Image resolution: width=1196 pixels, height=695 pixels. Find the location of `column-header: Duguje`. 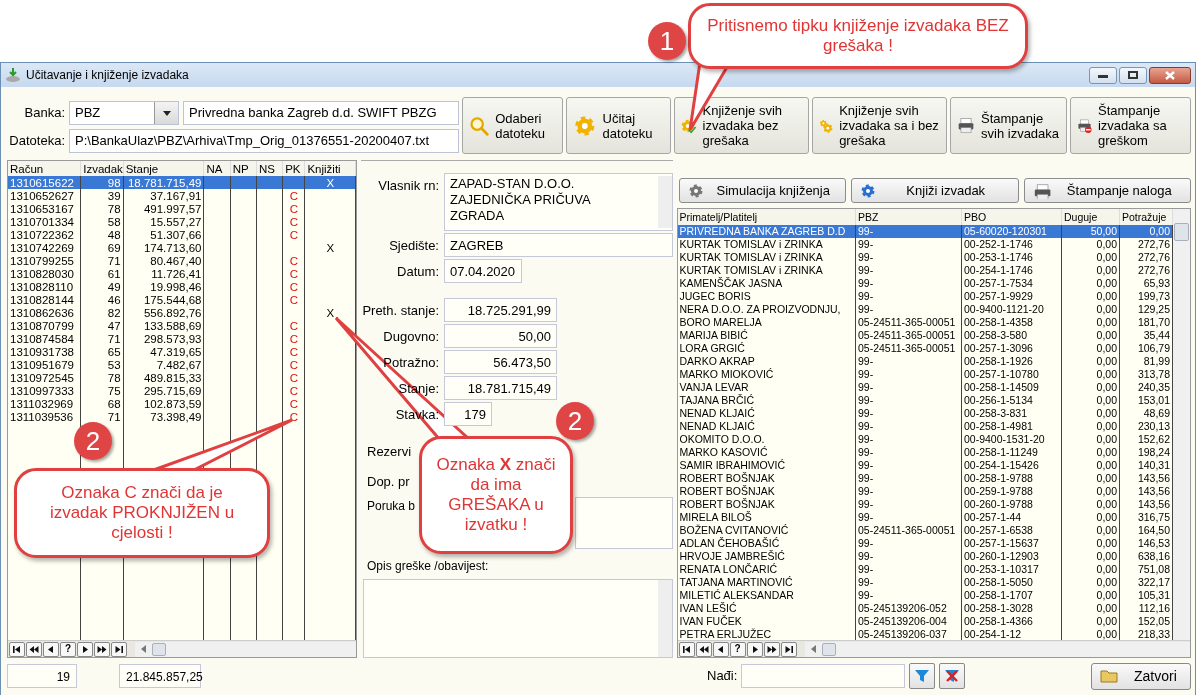

column-header: Duguje is located at coordinates (1090, 217).